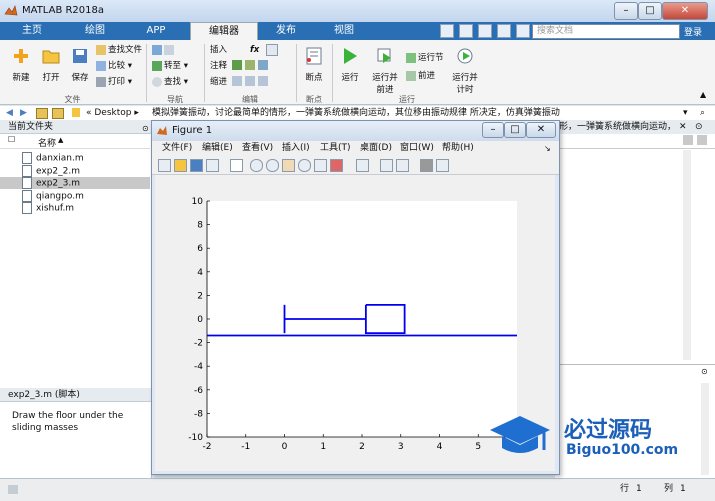 The image size is (715, 501). What do you see at coordinates (75, 170) in the screenshot?
I see `file-row: exp2_2.m` at bounding box center [75, 170].